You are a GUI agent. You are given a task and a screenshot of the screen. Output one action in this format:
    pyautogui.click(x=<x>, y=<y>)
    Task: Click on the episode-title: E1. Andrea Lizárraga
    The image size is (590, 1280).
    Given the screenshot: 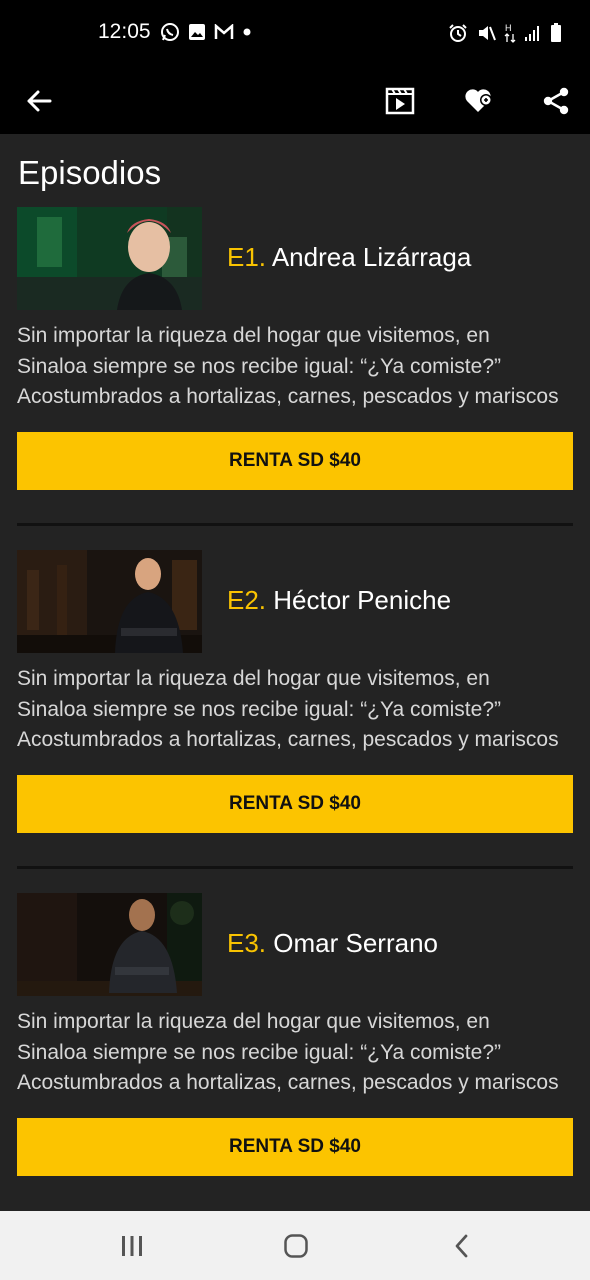 What is the action you would take?
    pyautogui.click(x=349, y=257)
    